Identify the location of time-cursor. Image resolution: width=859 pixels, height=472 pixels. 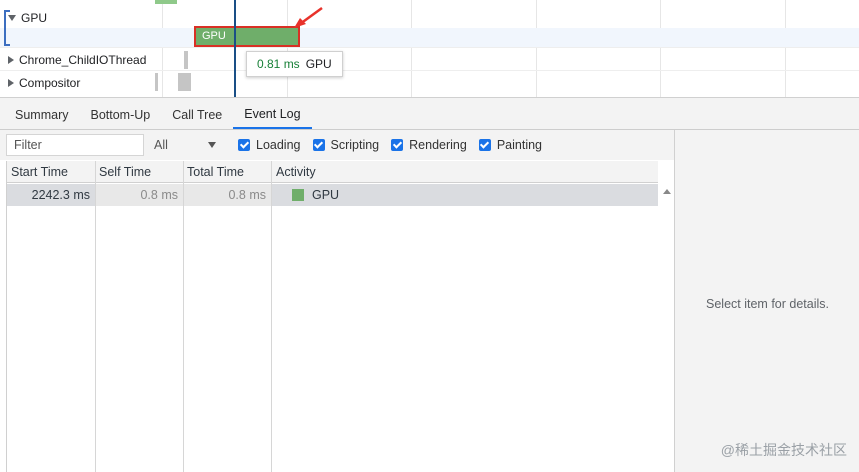
(235, 48).